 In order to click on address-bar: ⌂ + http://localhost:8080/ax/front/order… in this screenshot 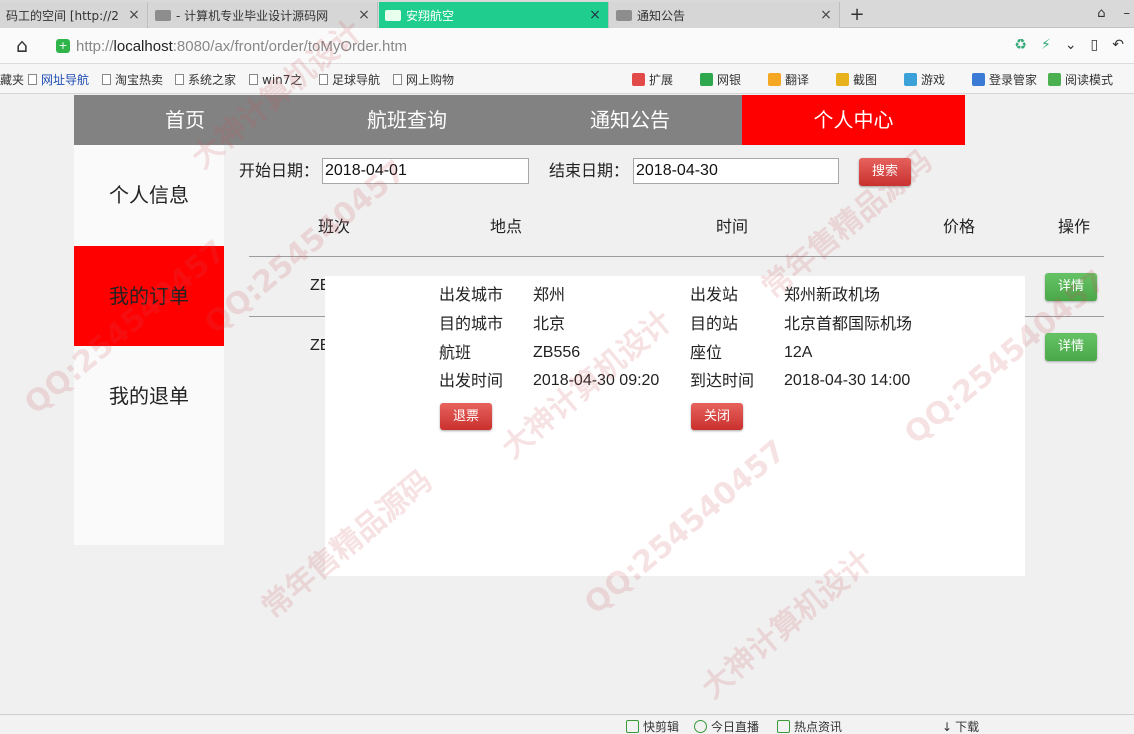, I will do `click(567, 46)`.